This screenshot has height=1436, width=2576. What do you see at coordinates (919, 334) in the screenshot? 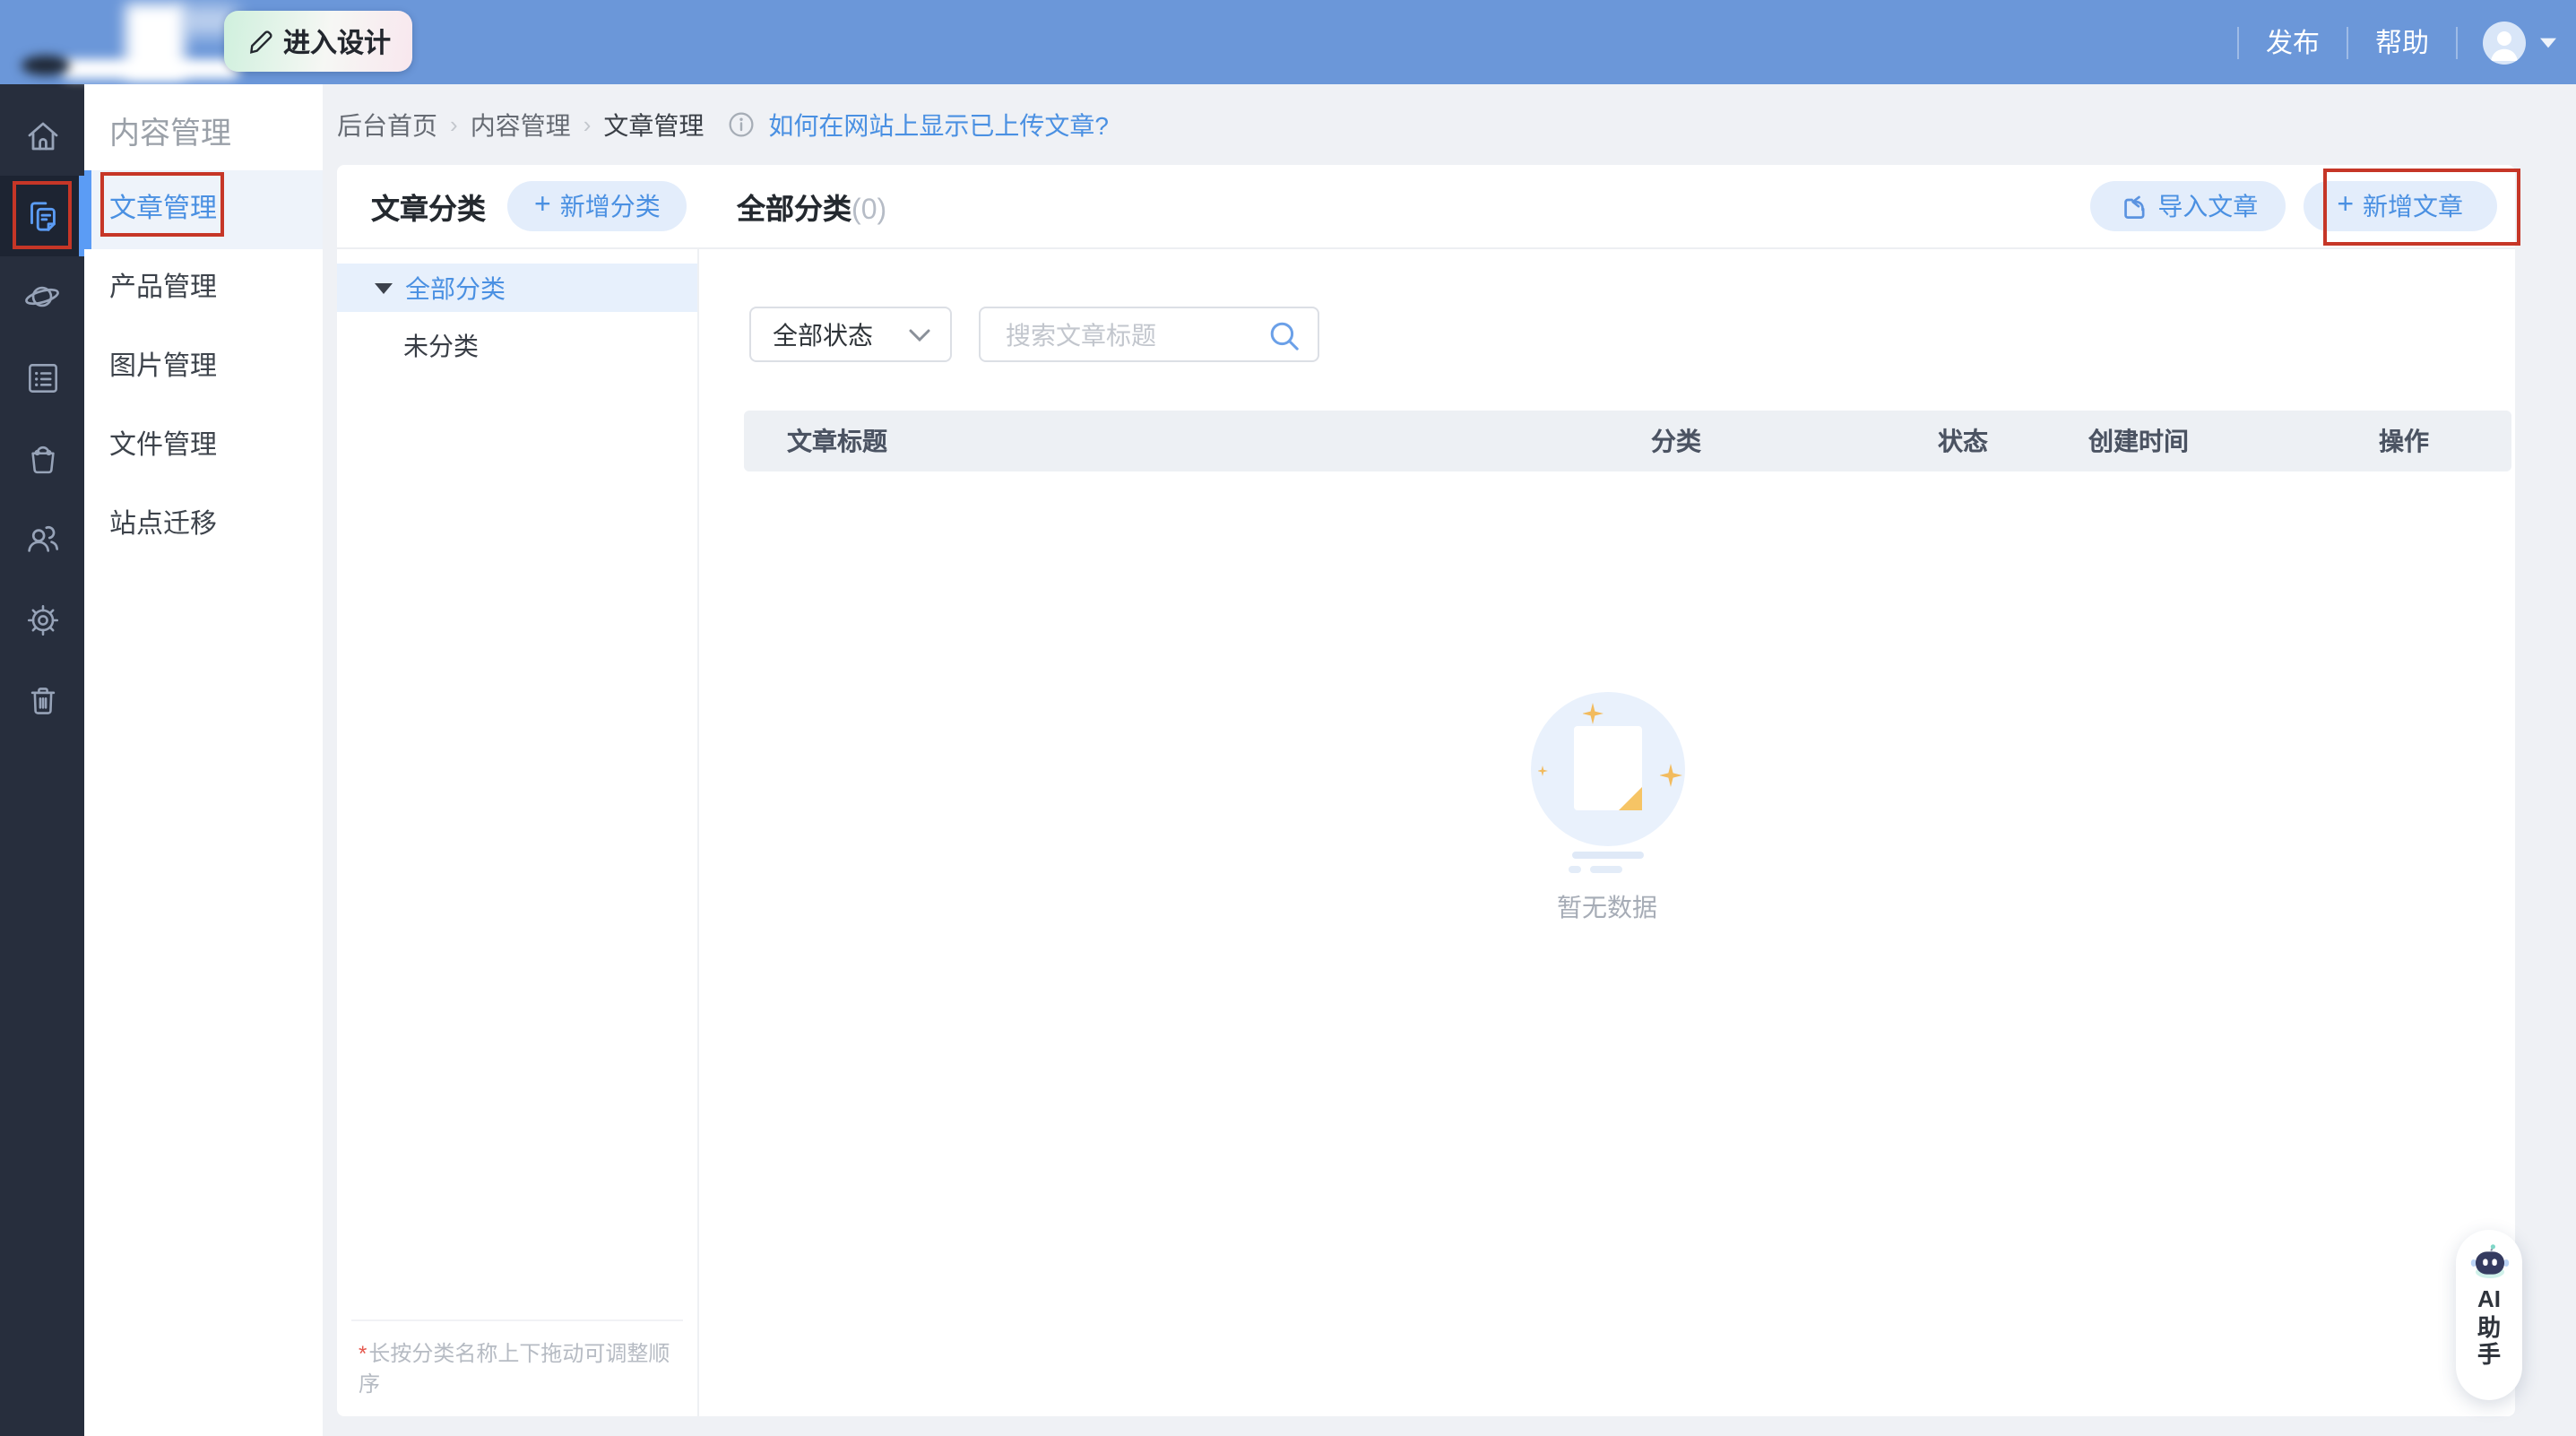
I see `chevron-down-icon` at bounding box center [919, 334].